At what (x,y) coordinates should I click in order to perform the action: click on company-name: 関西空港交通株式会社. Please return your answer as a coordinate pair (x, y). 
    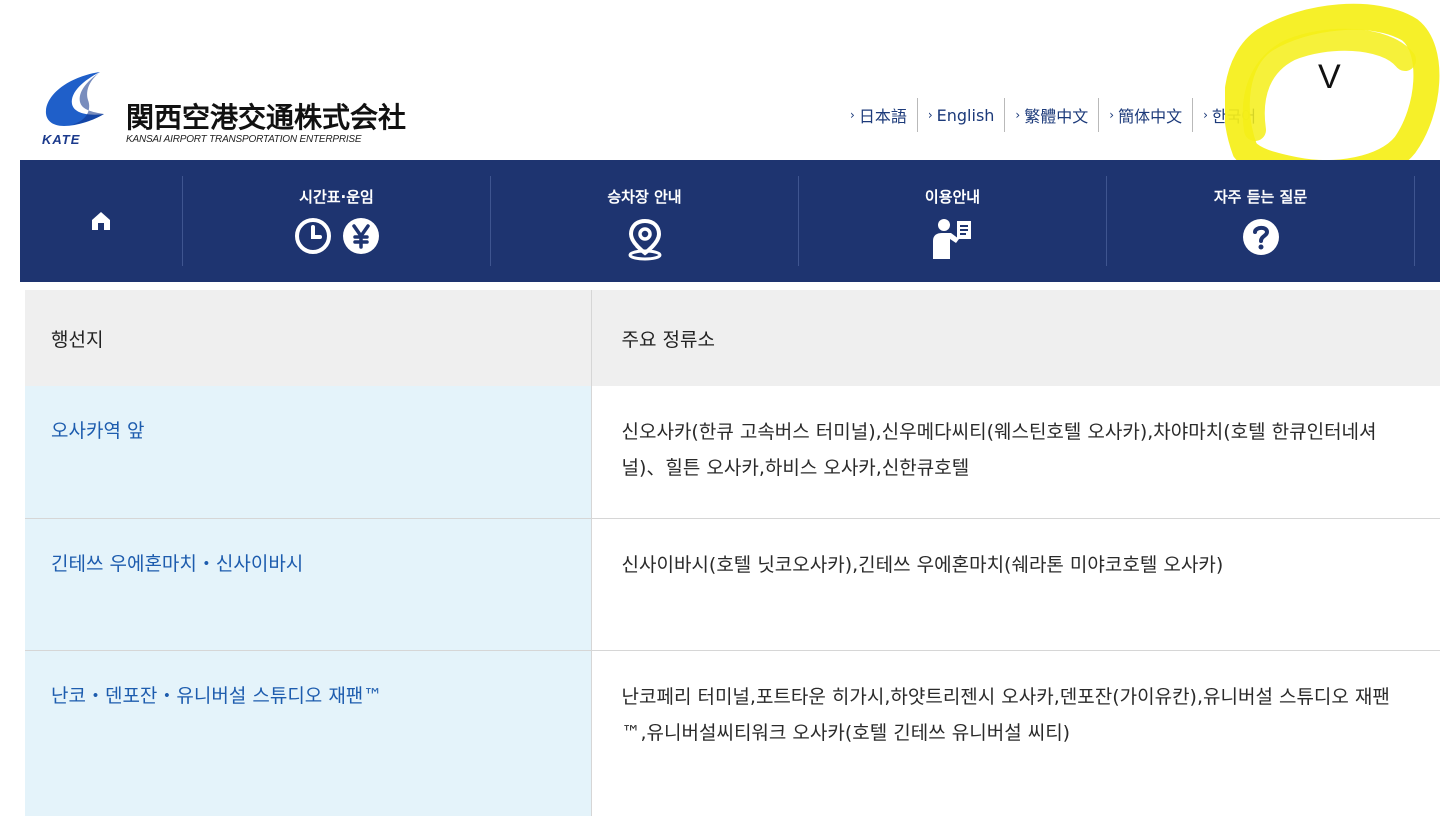
    Looking at the image, I should click on (266, 117).